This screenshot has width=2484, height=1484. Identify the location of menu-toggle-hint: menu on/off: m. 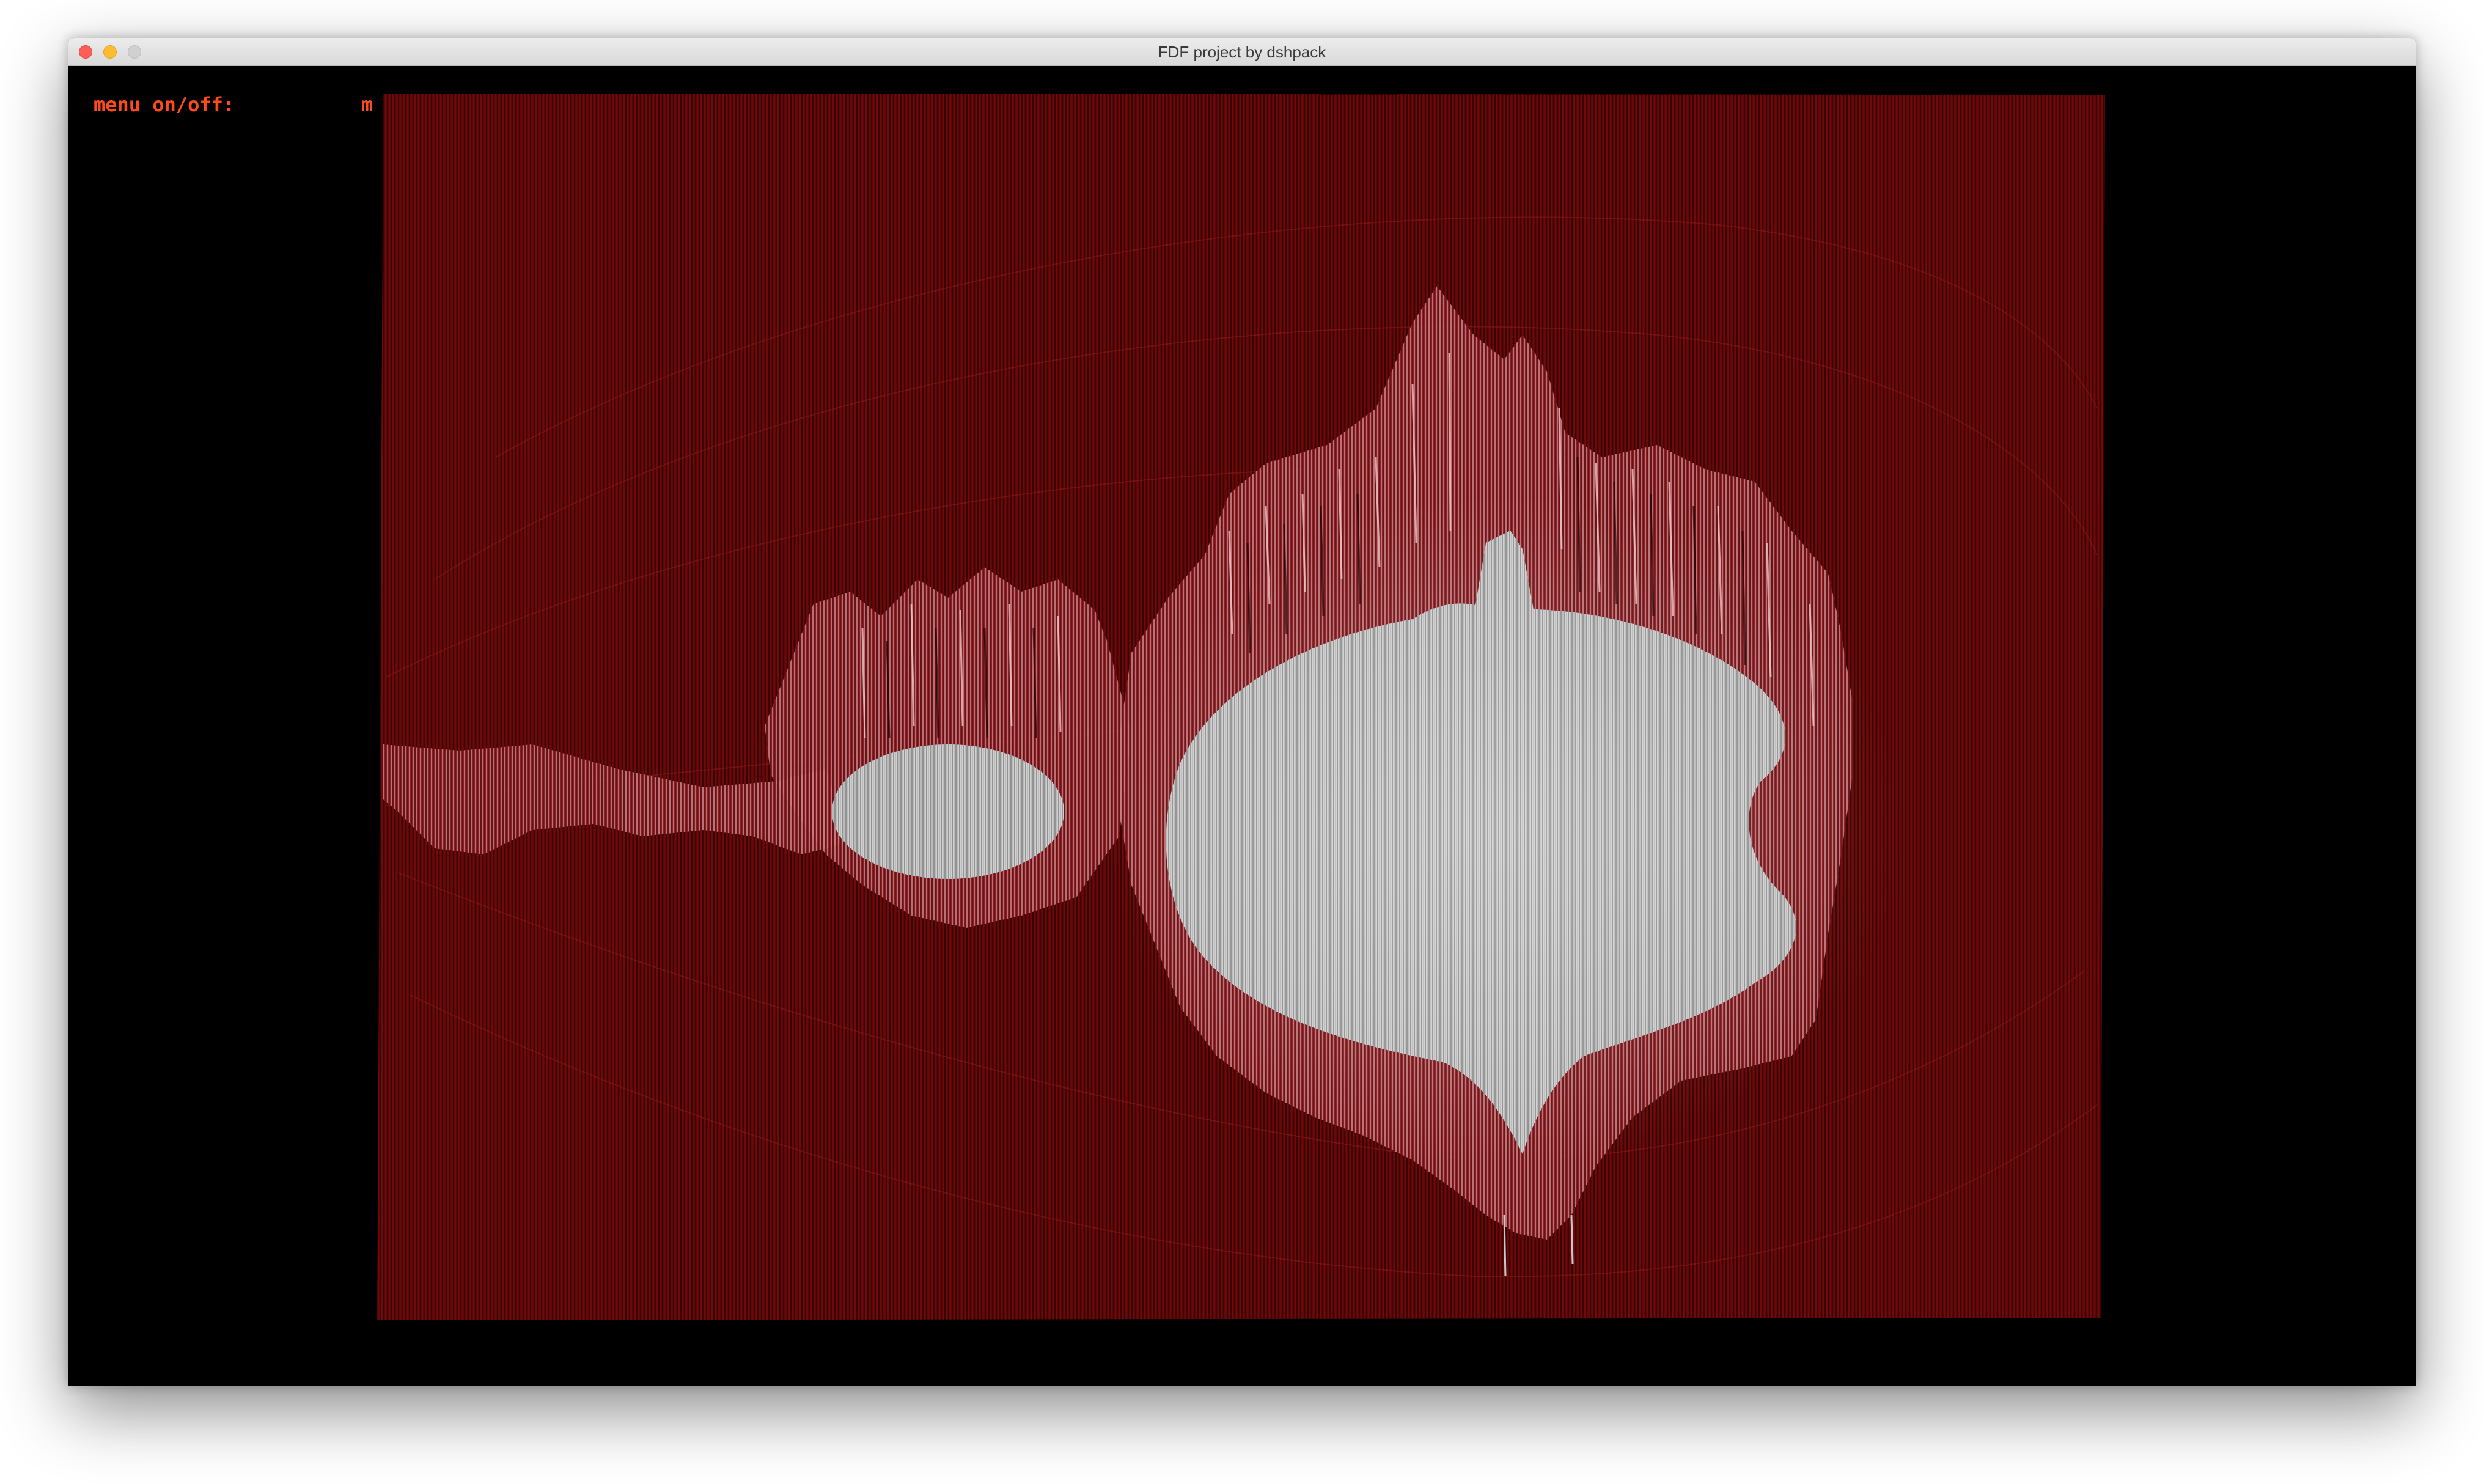
(234, 105).